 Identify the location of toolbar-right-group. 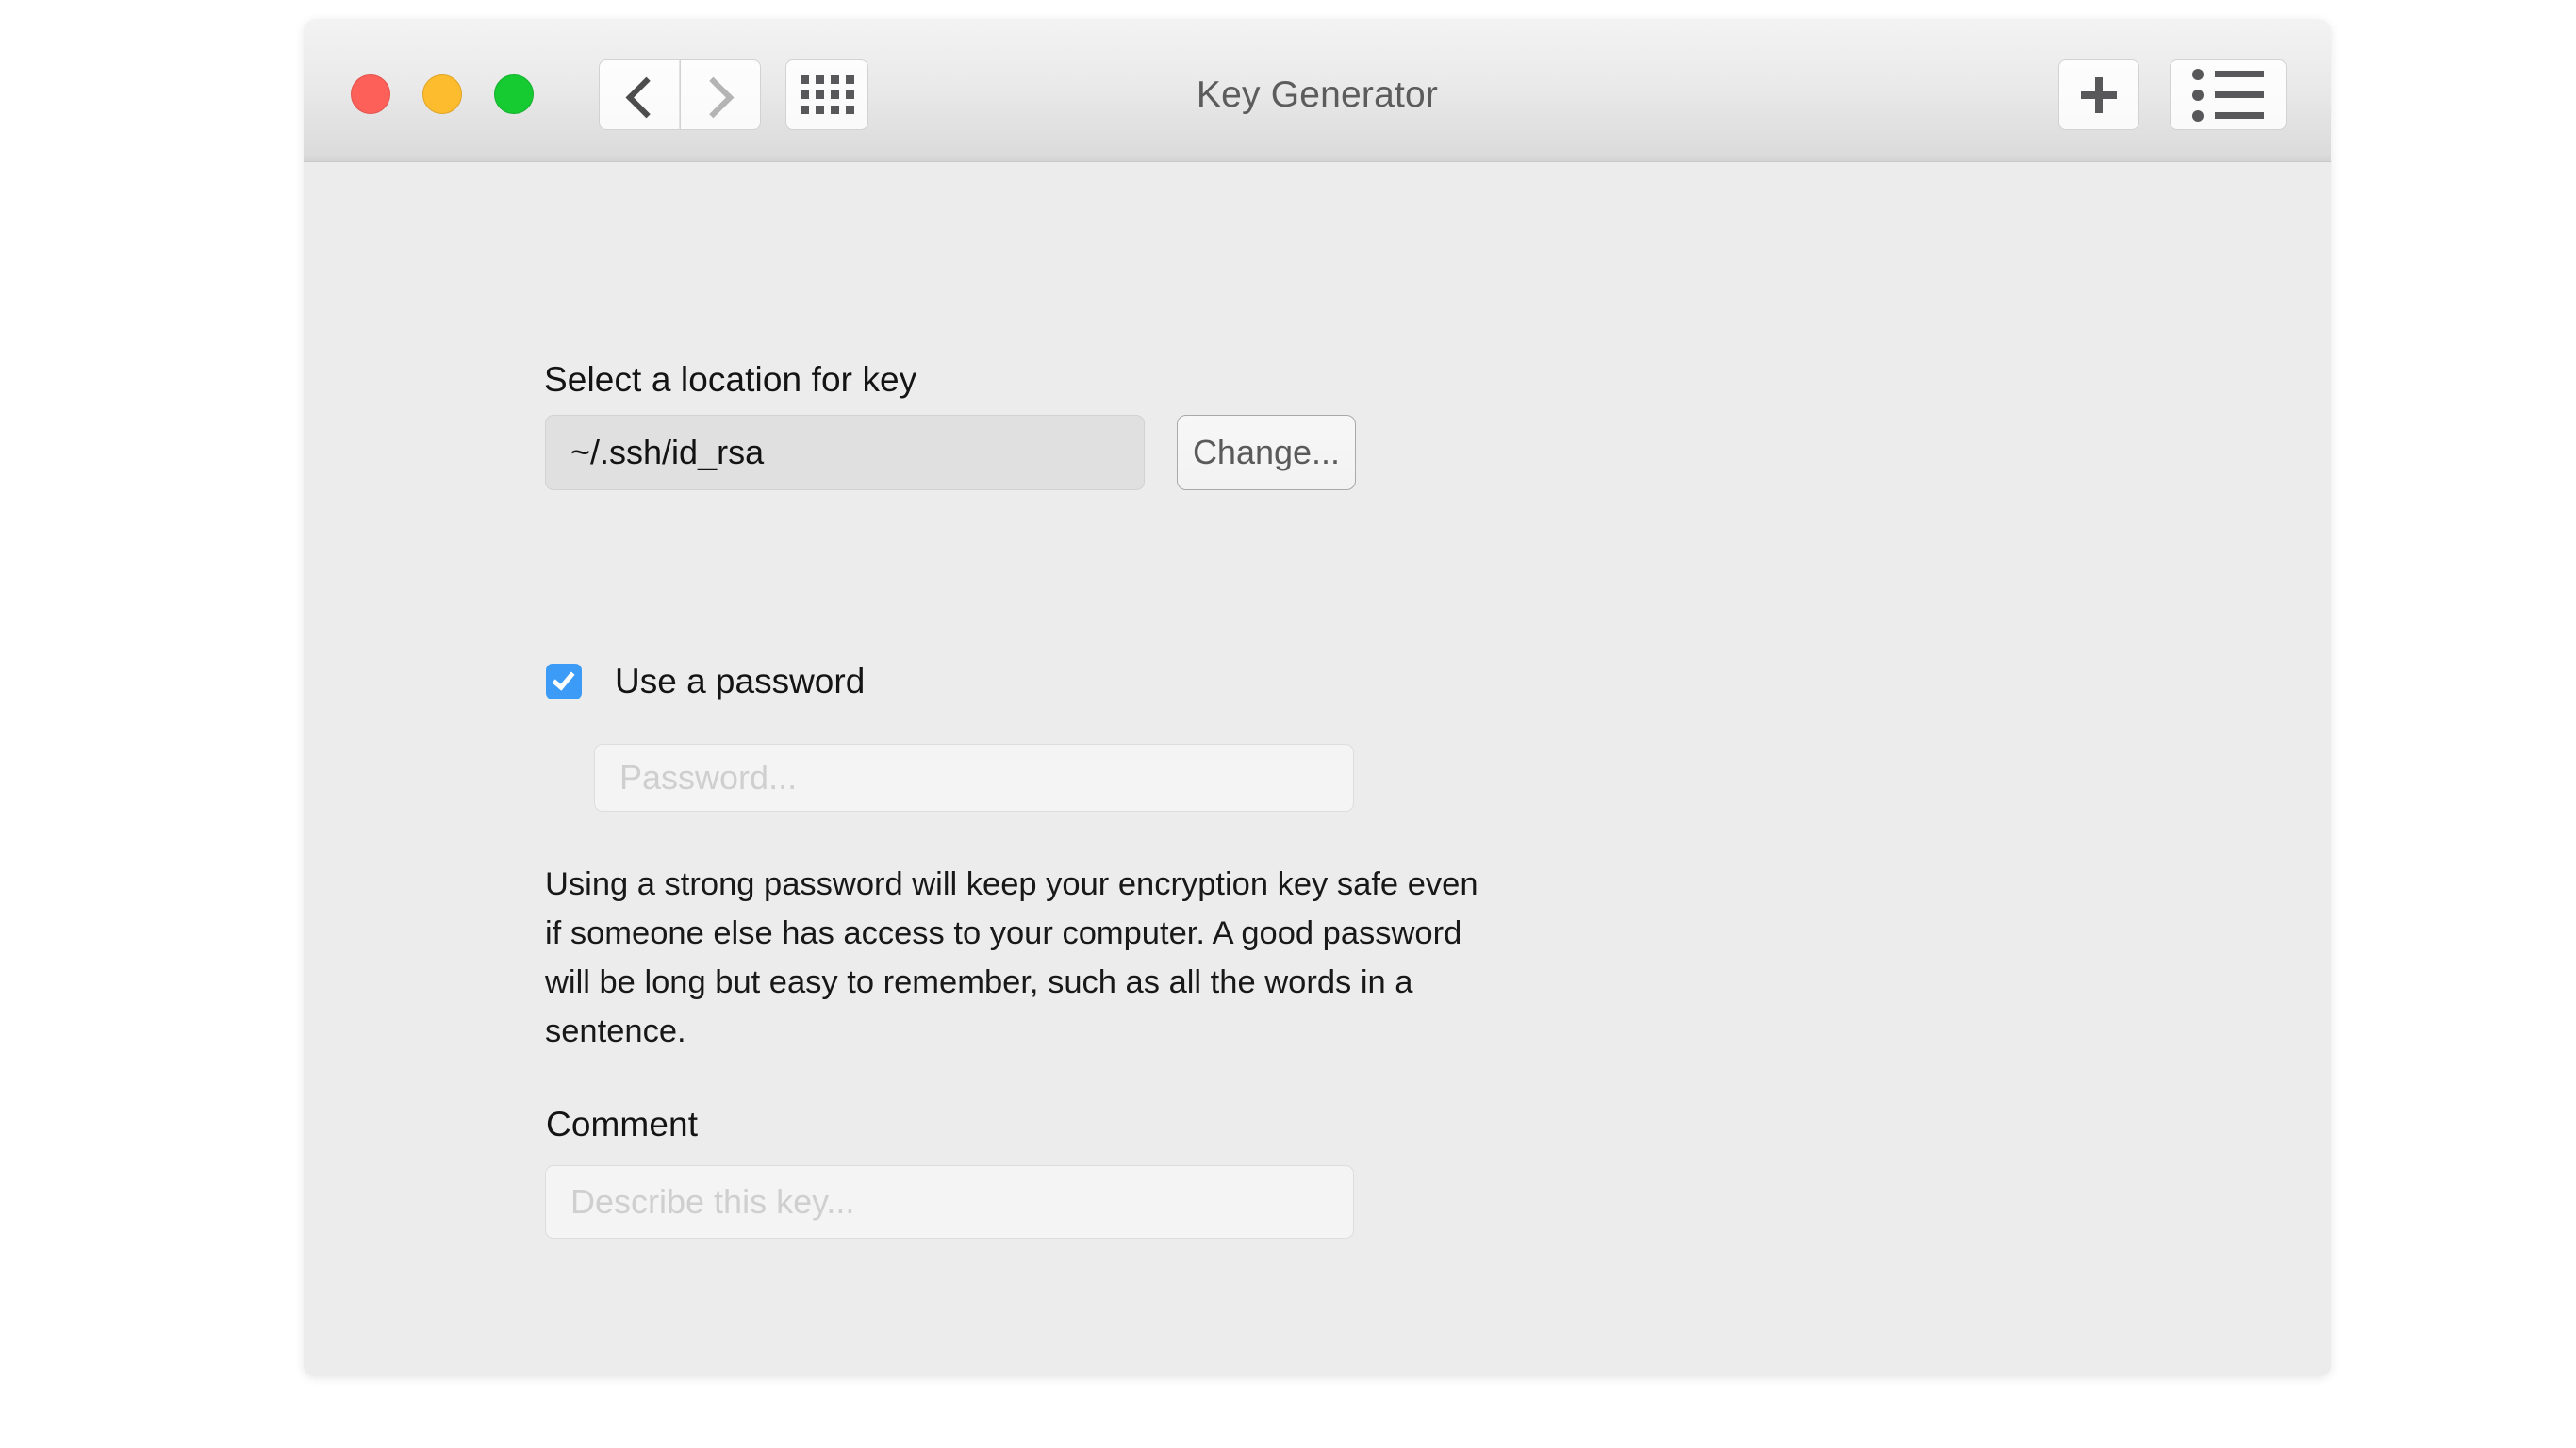
(2172, 94).